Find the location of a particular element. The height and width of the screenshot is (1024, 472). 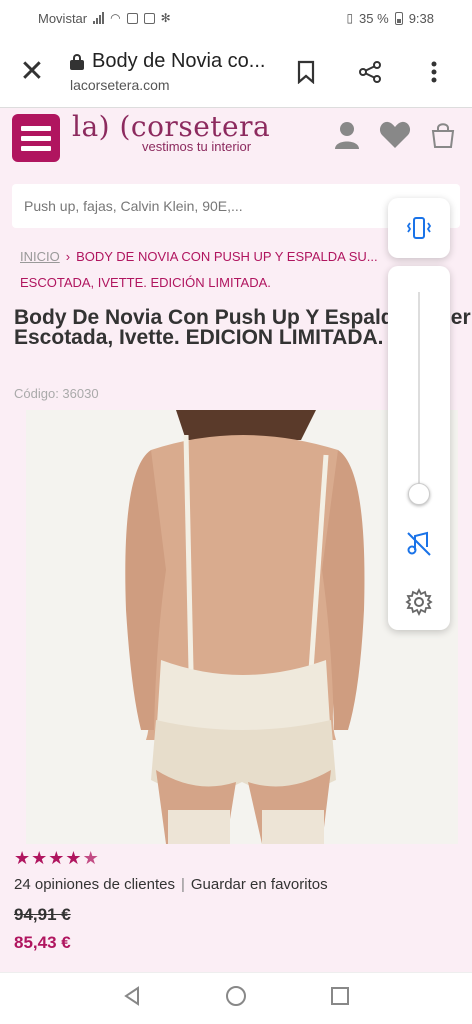

current-price: 85,43 € is located at coordinates (42, 942).